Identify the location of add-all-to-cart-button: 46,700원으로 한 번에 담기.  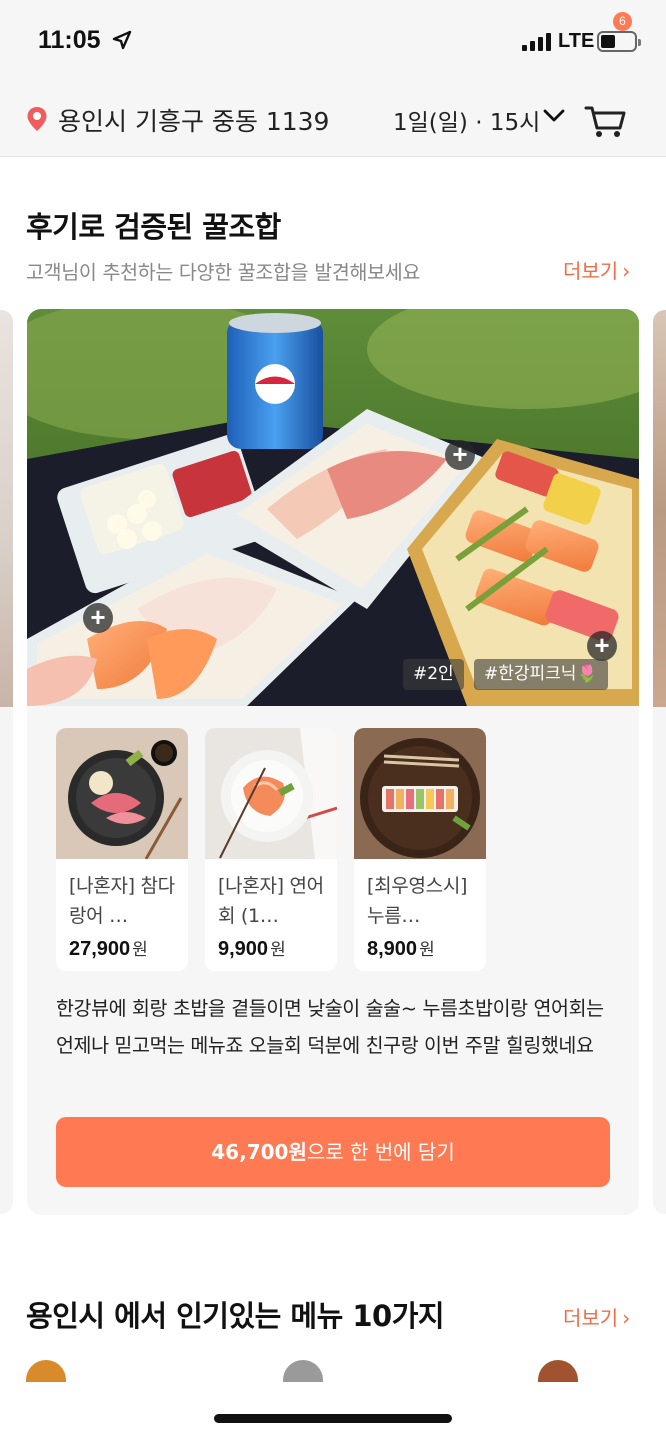
(333, 1152).